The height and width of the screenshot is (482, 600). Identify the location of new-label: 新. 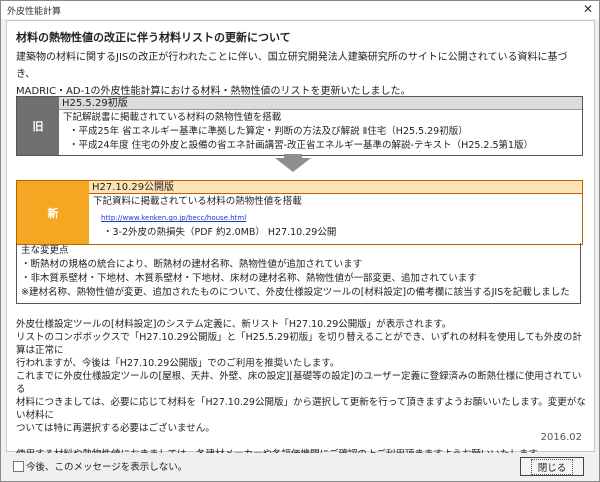
(53, 212).